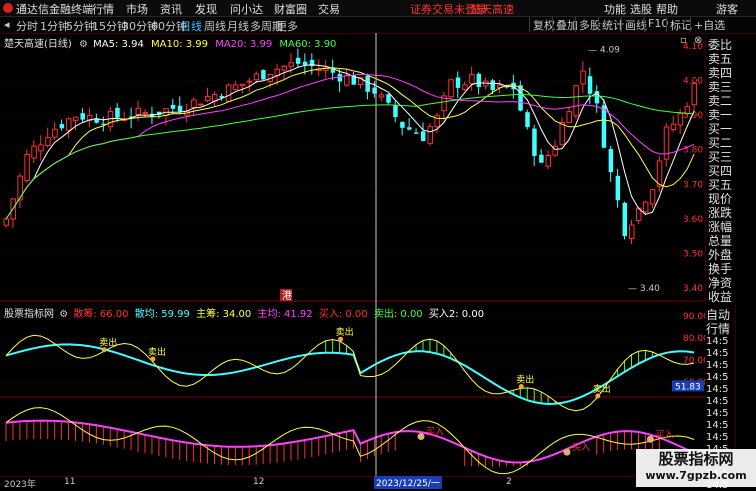 This screenshot has height=491, width=756. What do you see at coordinates (244, 44) in the screenshot?
I see `ma20-label: MA20: 3.99` at bounding box center [244, 44].